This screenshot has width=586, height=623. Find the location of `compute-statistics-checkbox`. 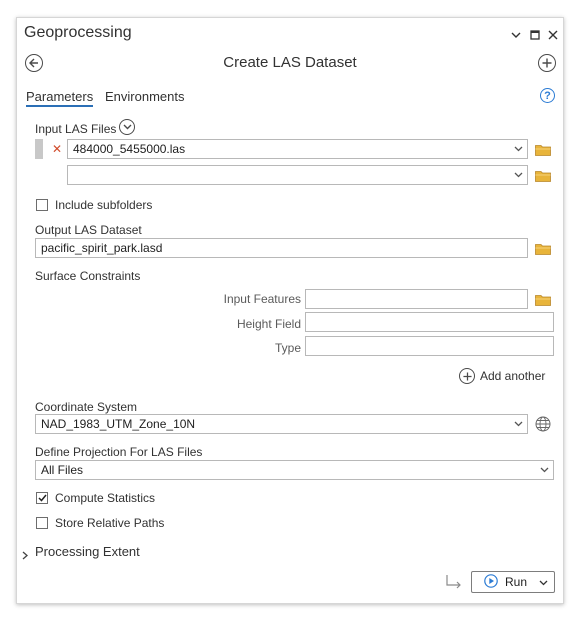

compute-statistics-checkbox is located at coordinates (42, 498).